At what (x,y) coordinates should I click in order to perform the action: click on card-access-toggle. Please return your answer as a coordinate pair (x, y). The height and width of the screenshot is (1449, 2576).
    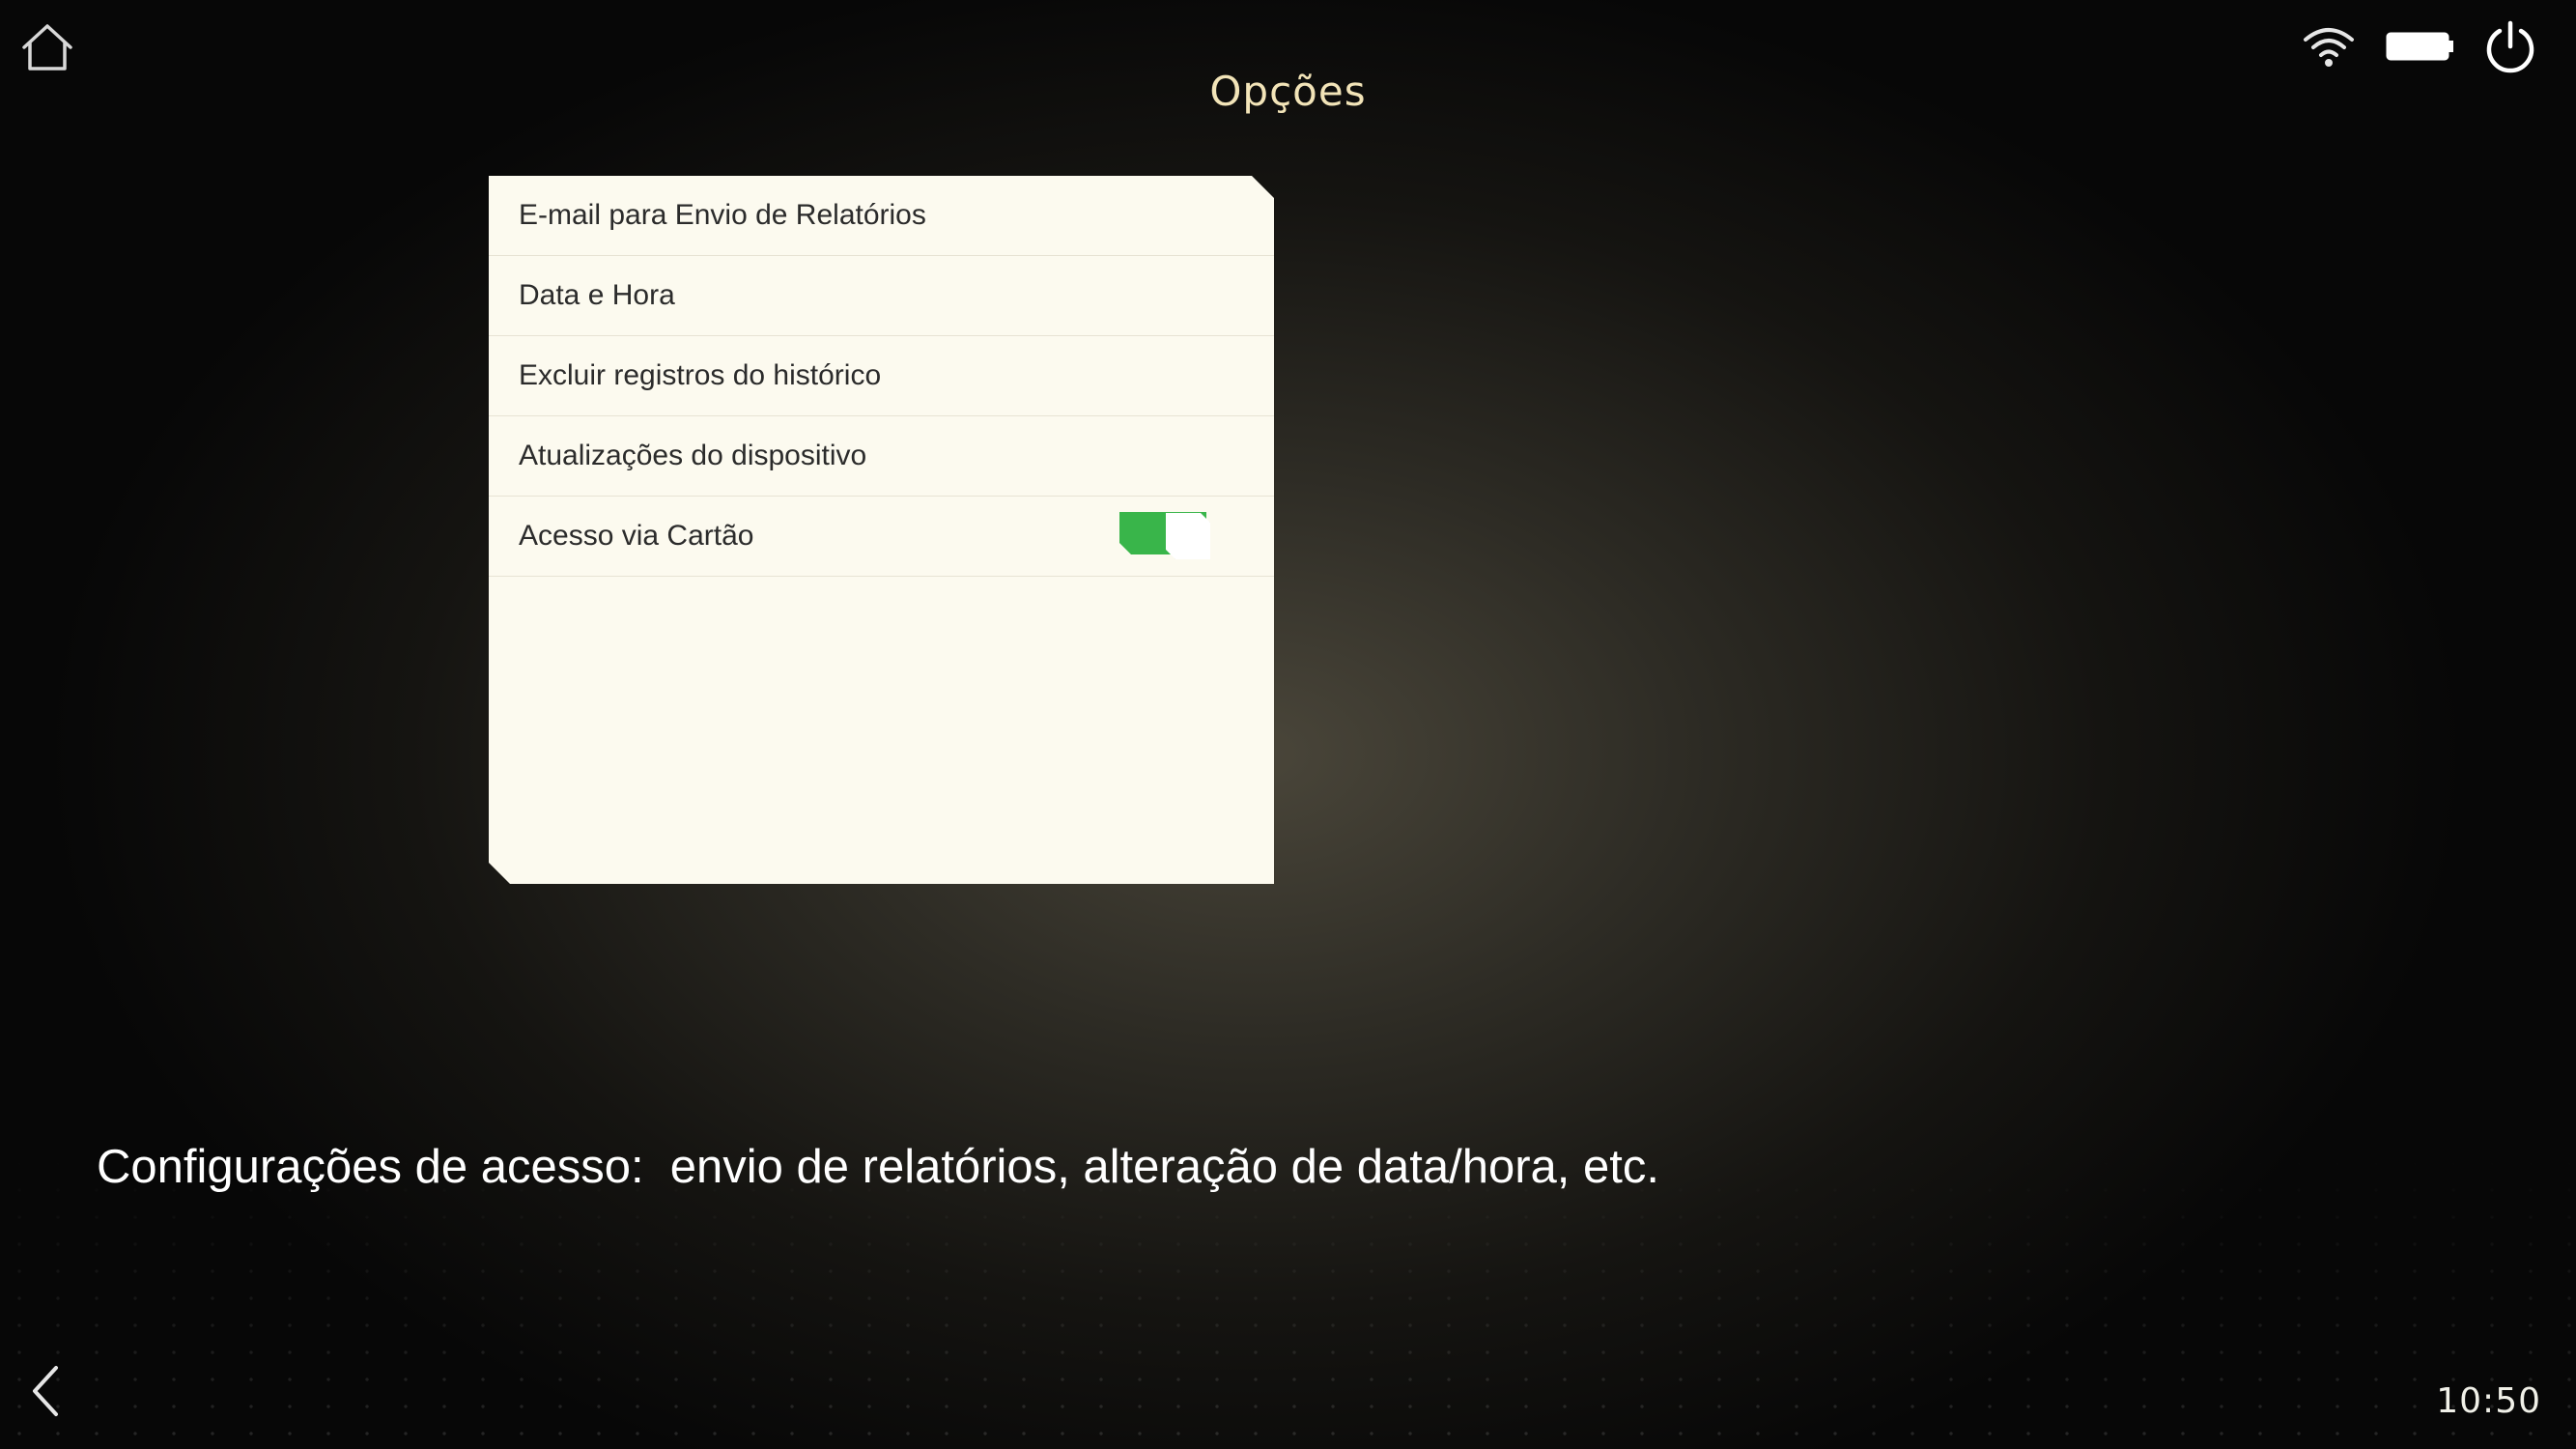
    Looking at the image, I should click on (1165, 536).